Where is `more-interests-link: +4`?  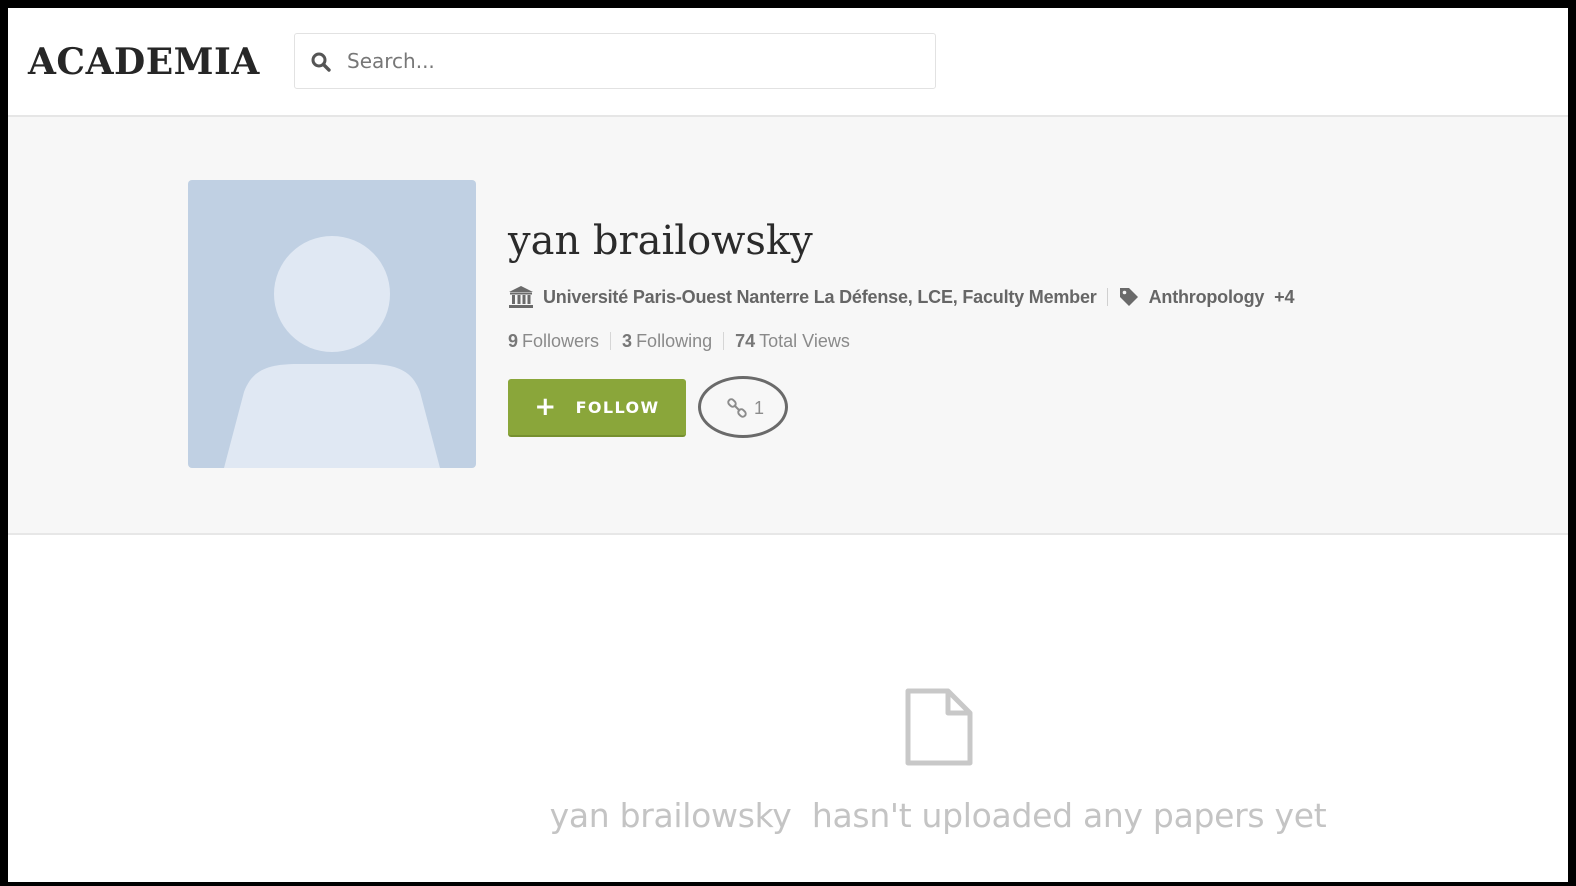
more-interests-link: +4 is located at coordinates (1284, 297).